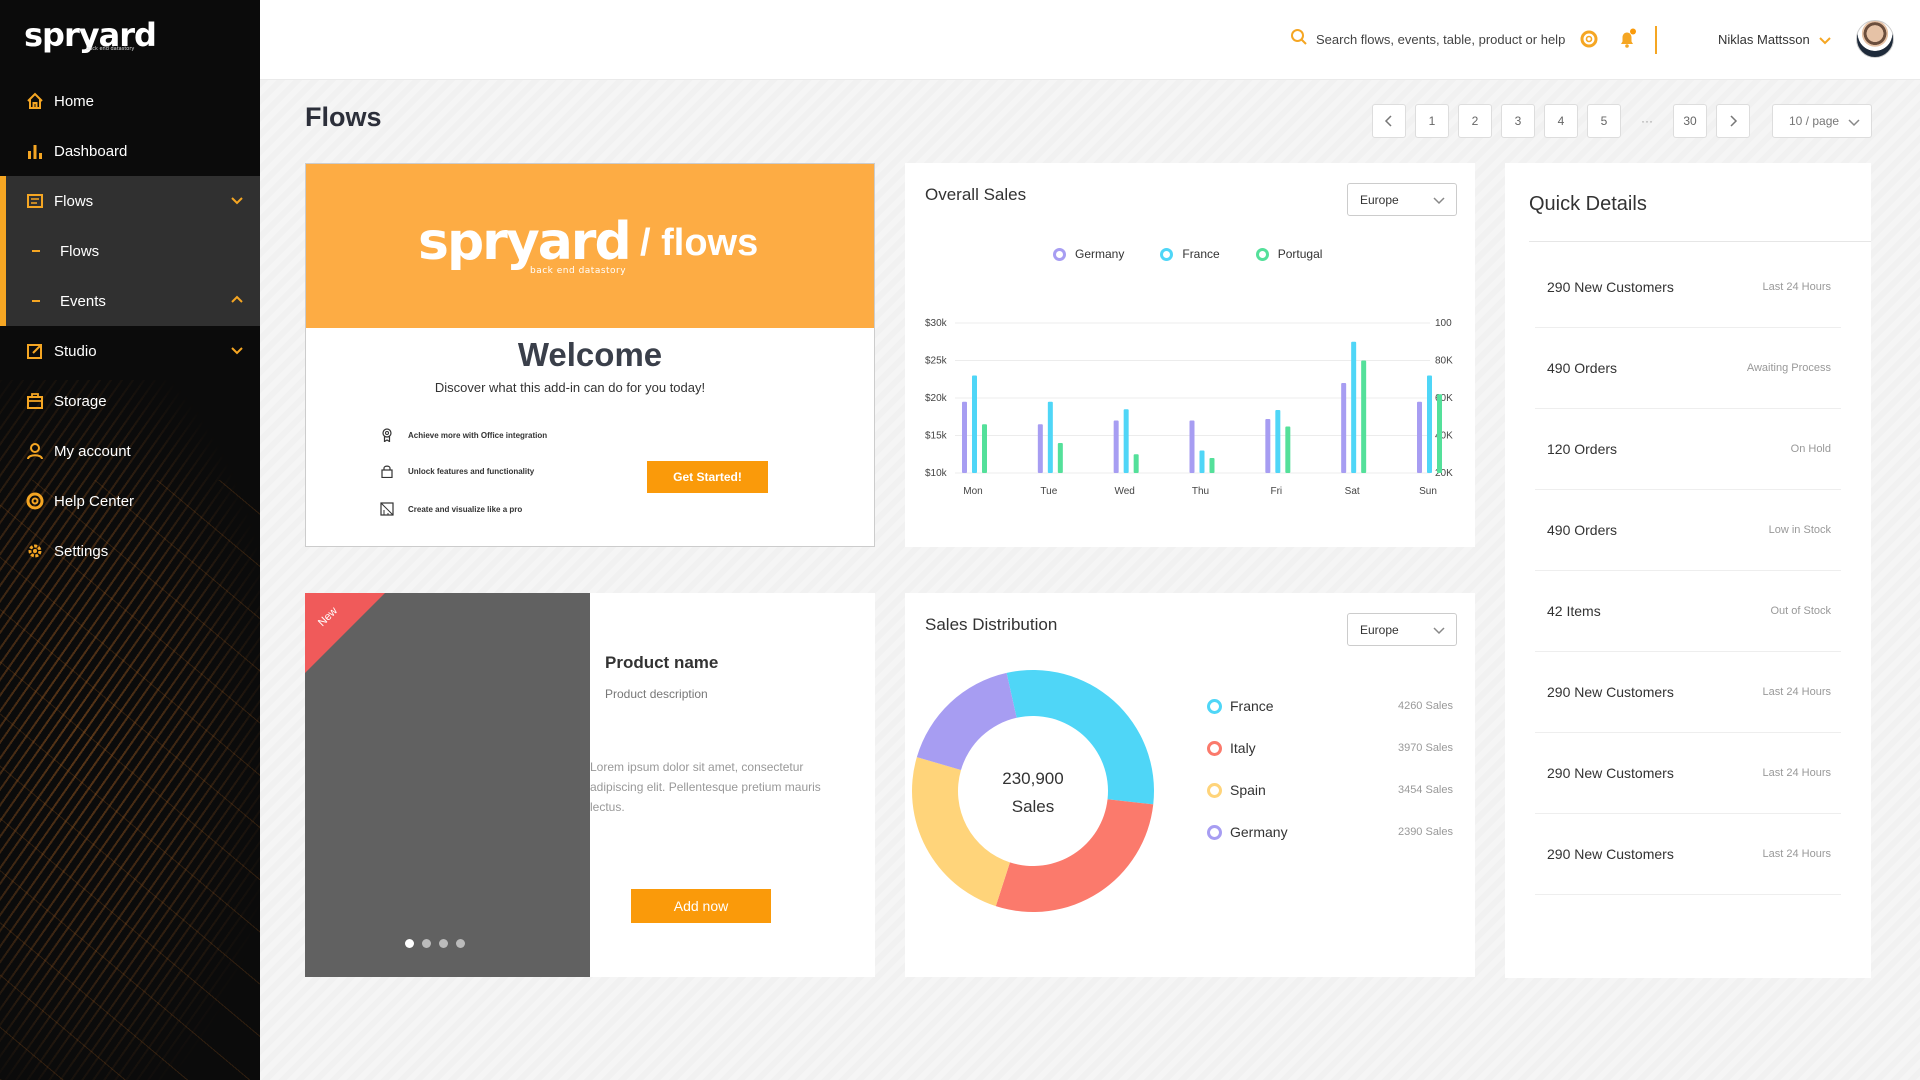 The width and height of the screenshot is (1920, 1080). I want to click on user-name: Niklas Mattsson, so click(1764, 39).